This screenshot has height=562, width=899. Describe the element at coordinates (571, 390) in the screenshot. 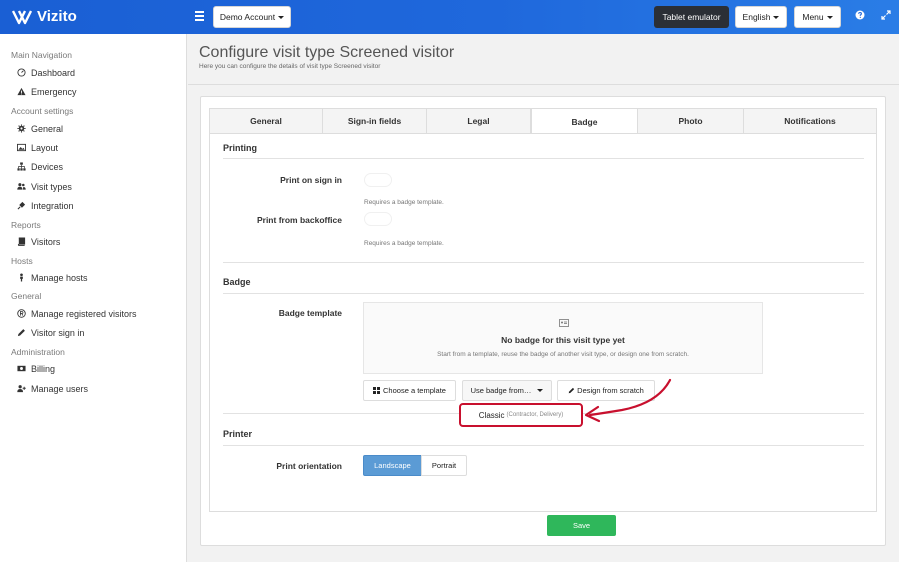

I see `pencil-icon` at that location.